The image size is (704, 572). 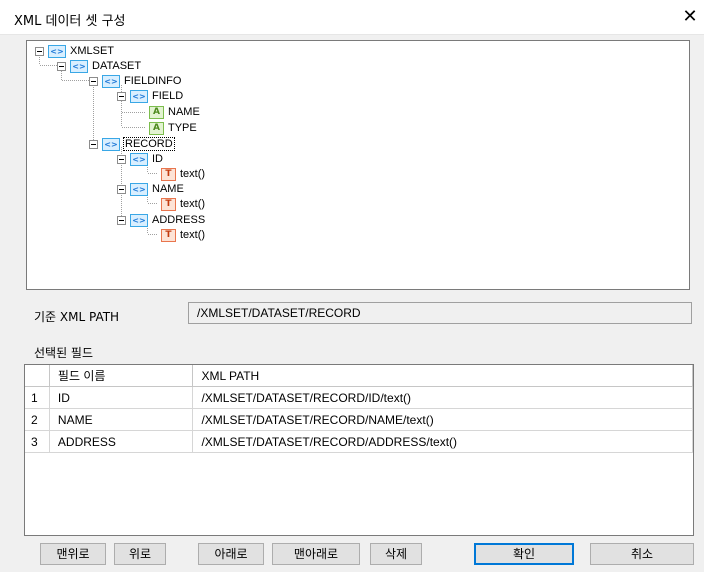 What do you see at coordinates (352, 17) in the screenshot?
I see `title-bar: XML 데이터 셋 구성 ✕` at bounding box center [352, 17].